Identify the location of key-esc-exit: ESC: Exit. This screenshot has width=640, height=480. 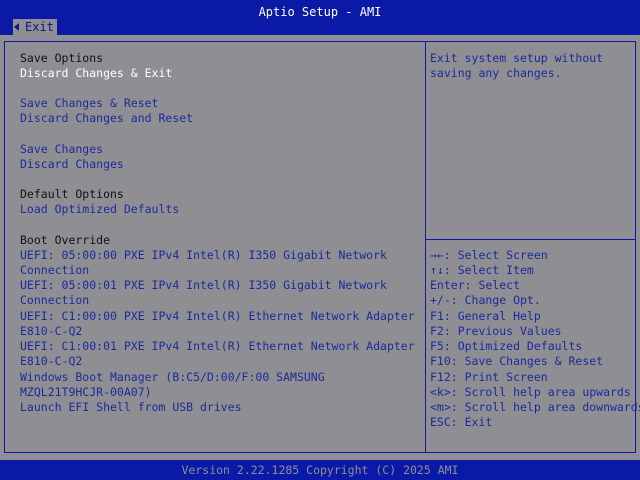
(461, 422).